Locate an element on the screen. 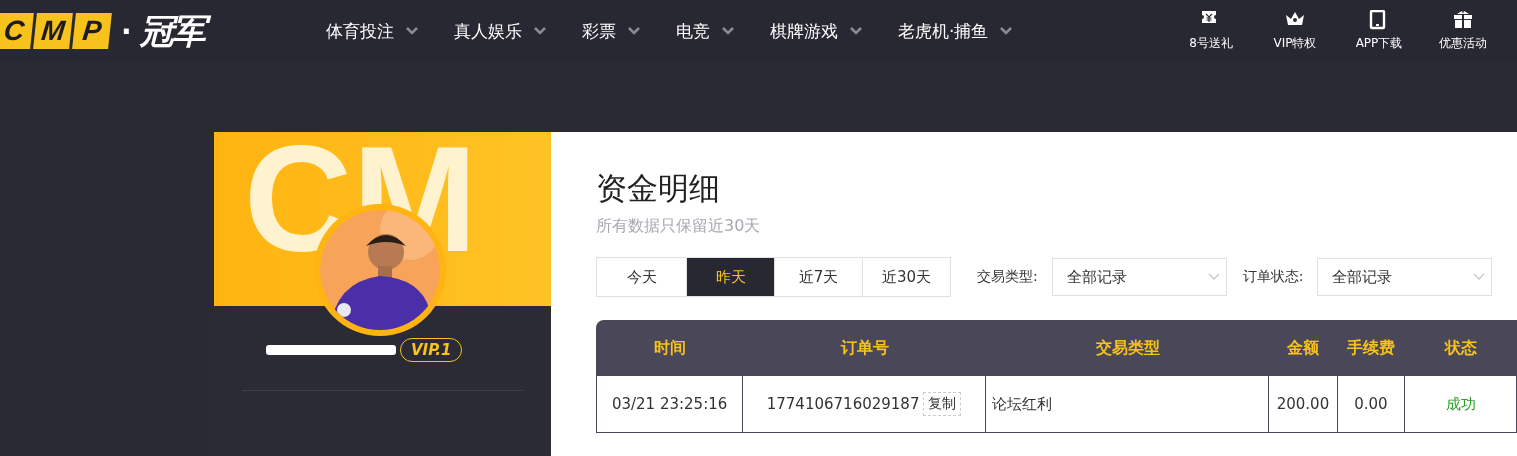 Image resolution: width=1517 pixels, height=456 pixels. column-header: 订单号 is located at coordinates (864, 348).